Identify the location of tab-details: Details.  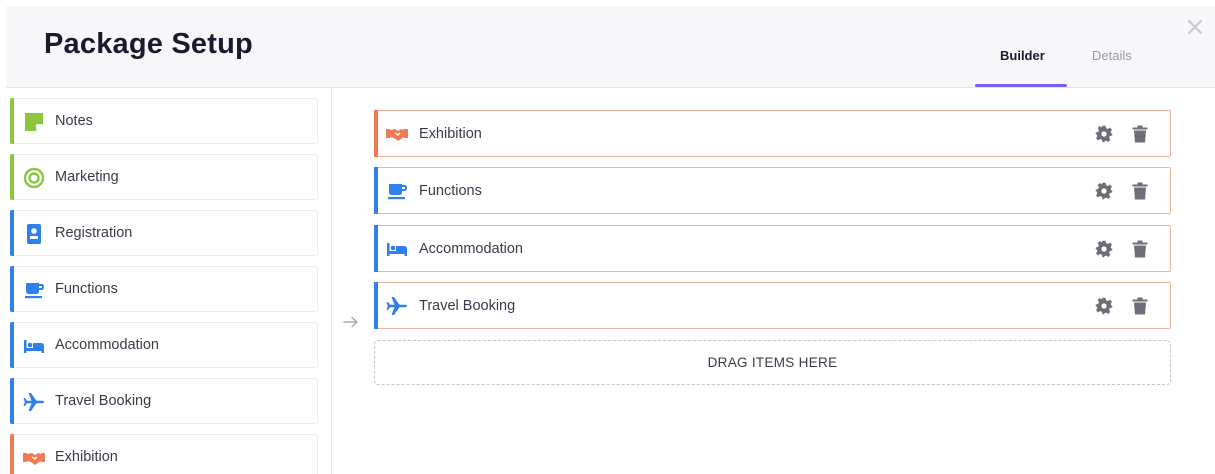
(1112, 55).